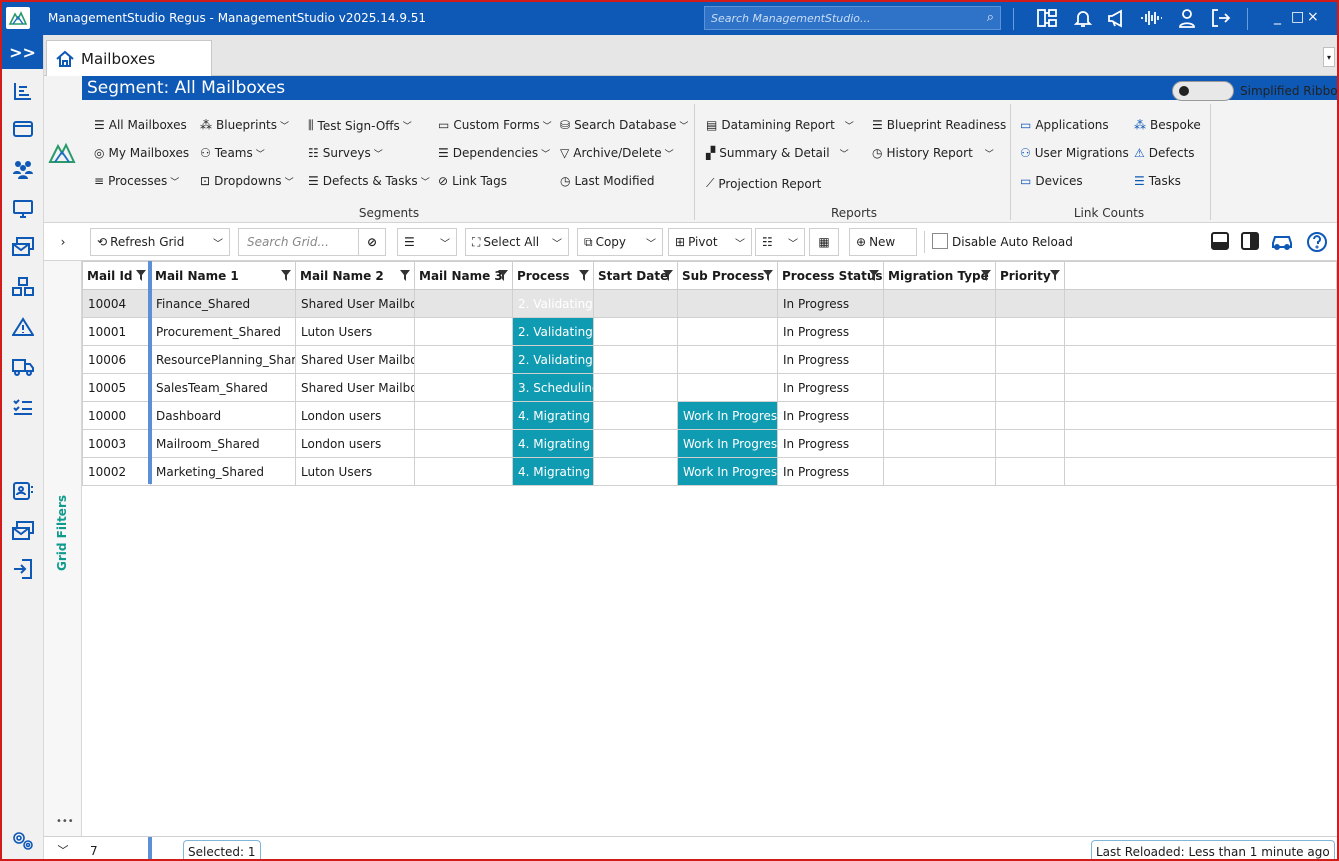 Image resolution: width=1339 pixels, height=861 pixels. Describe the element at coordinates (355, 331) in the screenshot. I see `table-cell: Luton Users` at that location.